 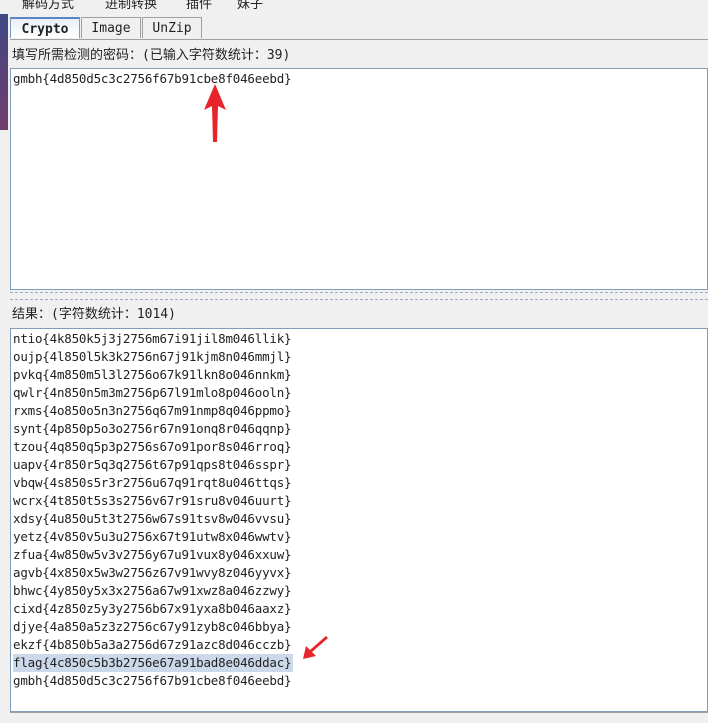 What do you see at coordinates (131, 6) in the screenshot?
I see `menu-base-convert: 进制转换` at bounding box center [131, 6].